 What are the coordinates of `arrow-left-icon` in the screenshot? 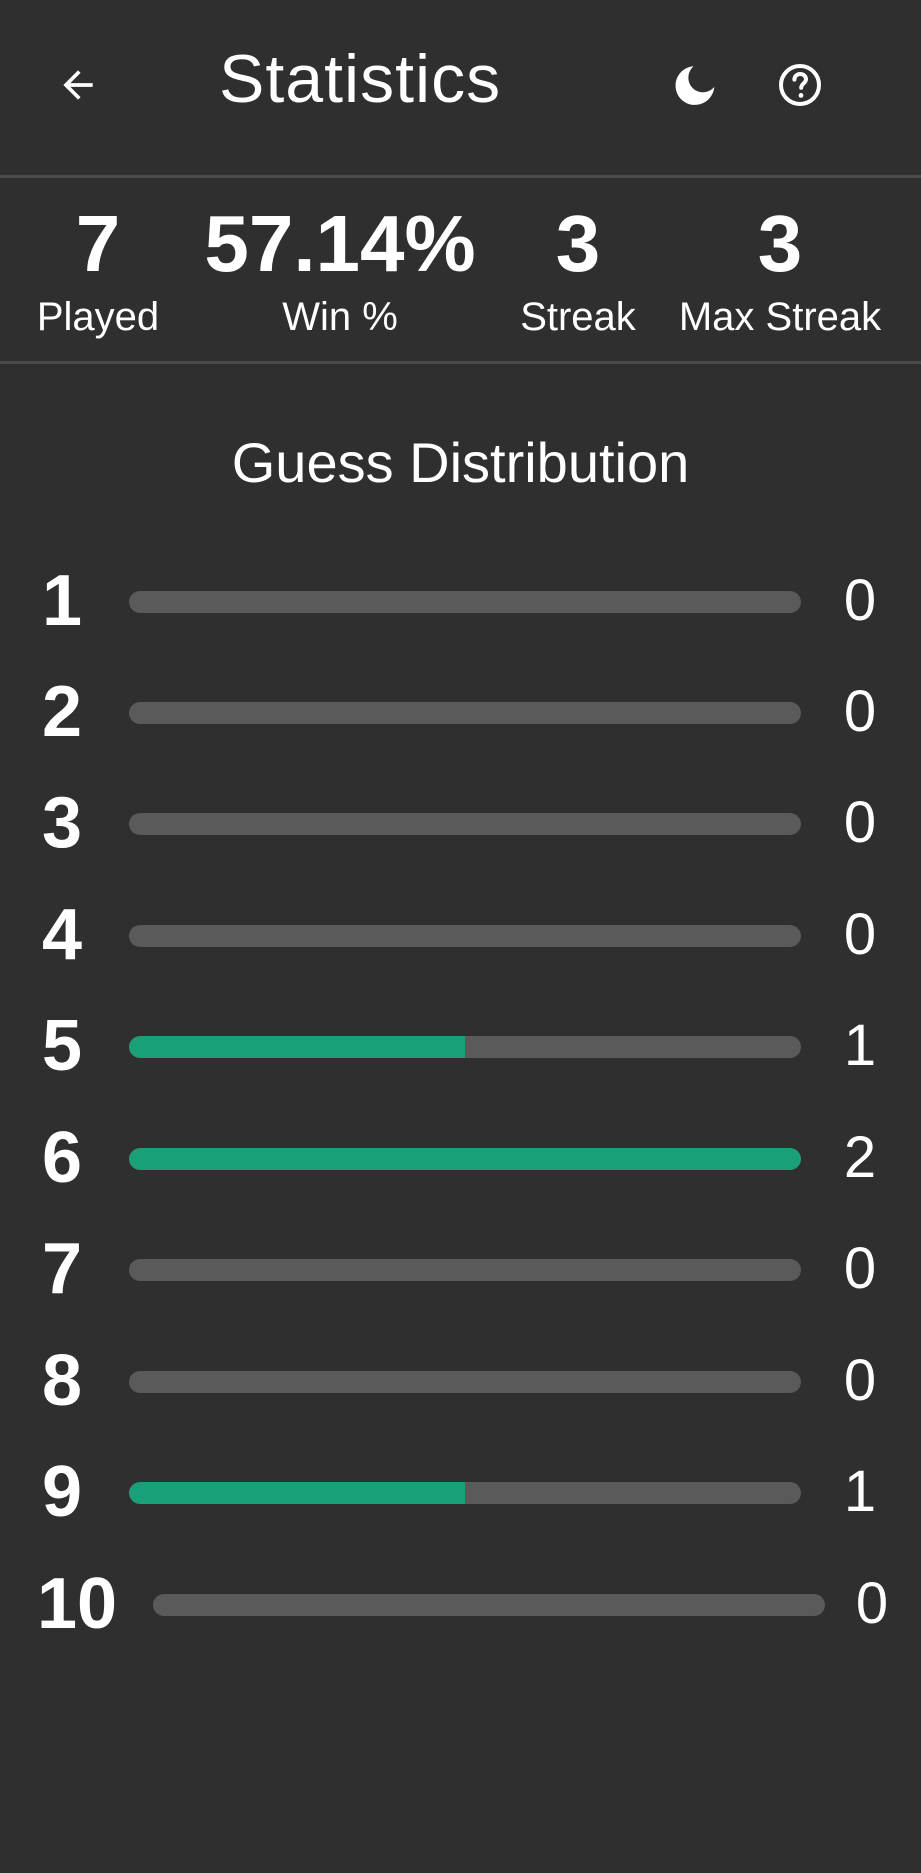 It's located at (78, 85).